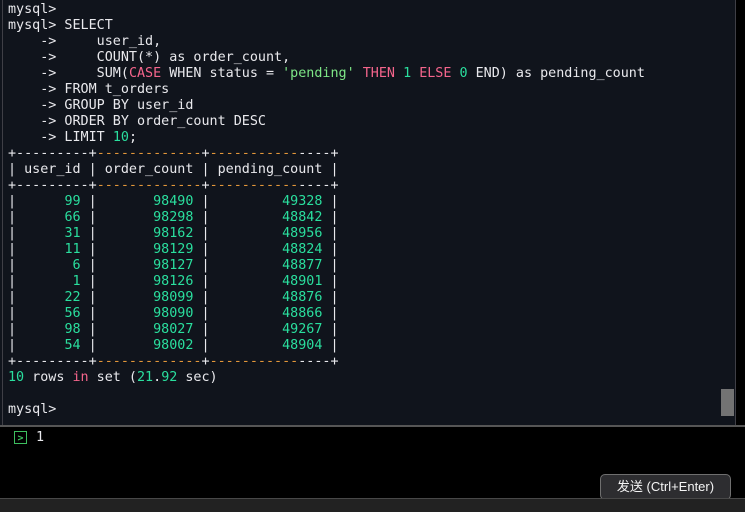  Describe the element at coordinates (173, 233) in the screenshot. I see `terminal-line: | 31 | 98162 | 48956 |` at that location.